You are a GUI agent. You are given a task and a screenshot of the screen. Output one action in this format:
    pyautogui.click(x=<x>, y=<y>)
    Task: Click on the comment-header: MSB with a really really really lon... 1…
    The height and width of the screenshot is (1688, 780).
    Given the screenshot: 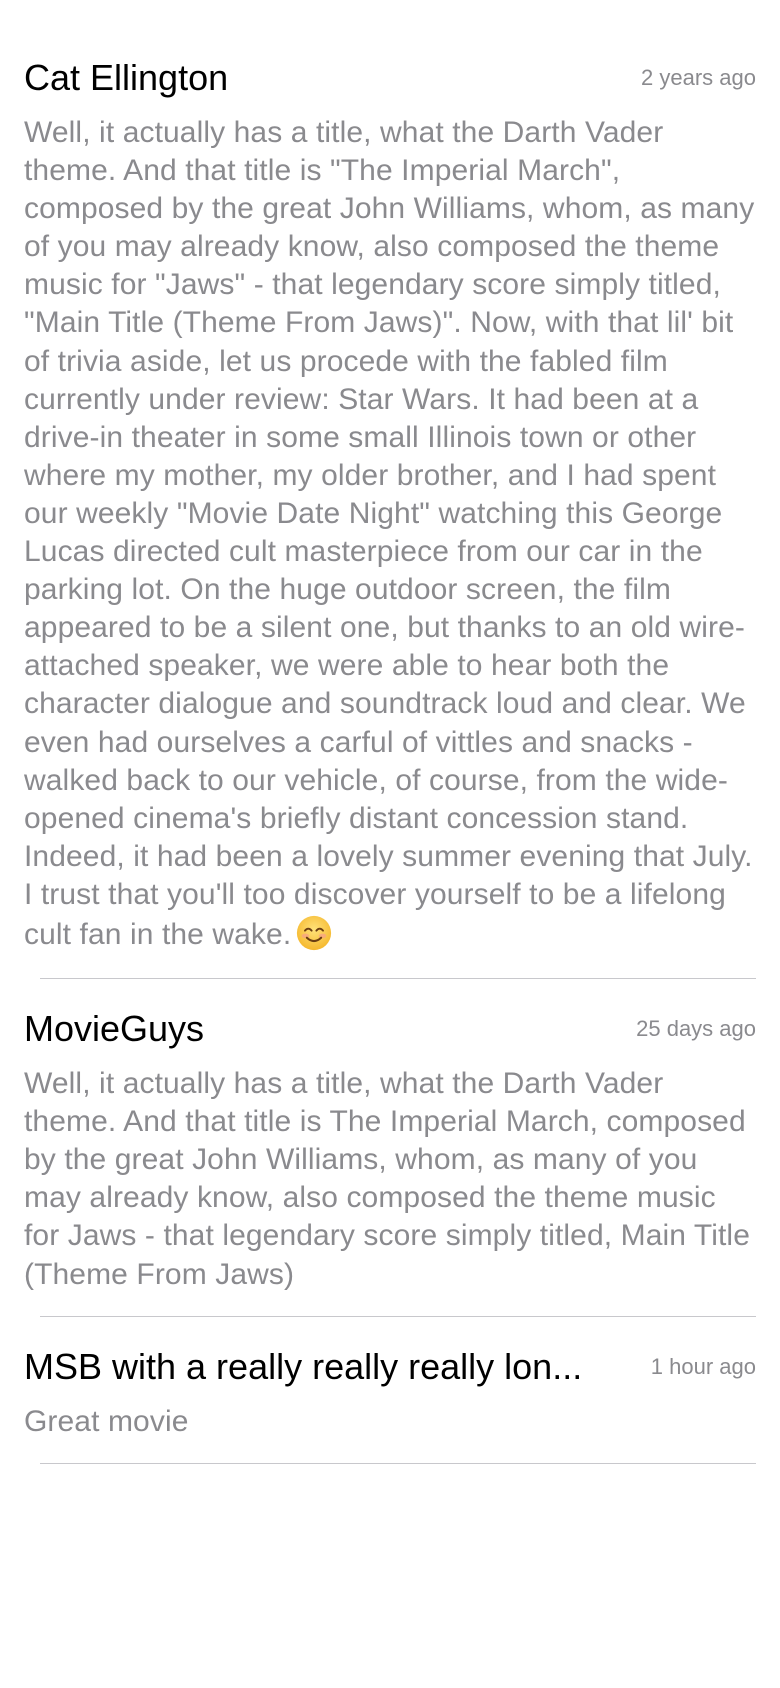 What is the action you would take?
    pyautogui.click(x=390, y=1367)
    